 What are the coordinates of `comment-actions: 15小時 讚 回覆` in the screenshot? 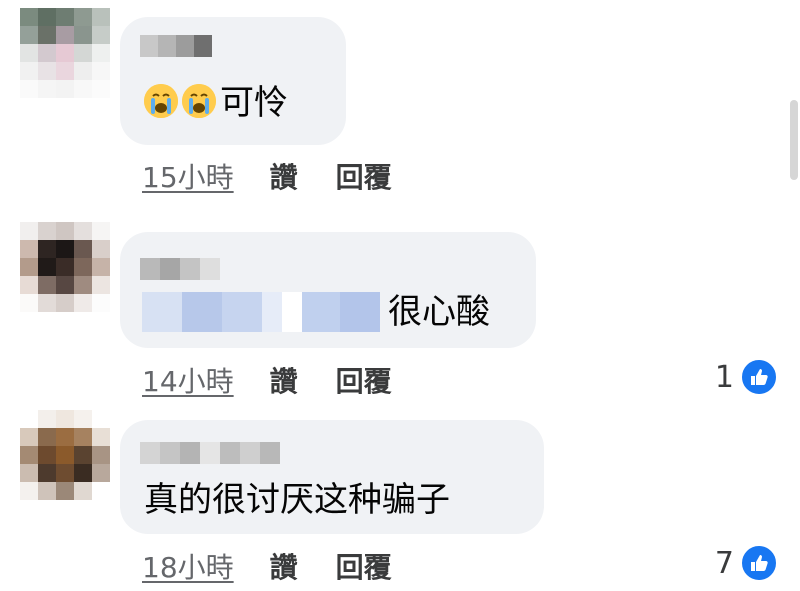 It's located at (267, 176).